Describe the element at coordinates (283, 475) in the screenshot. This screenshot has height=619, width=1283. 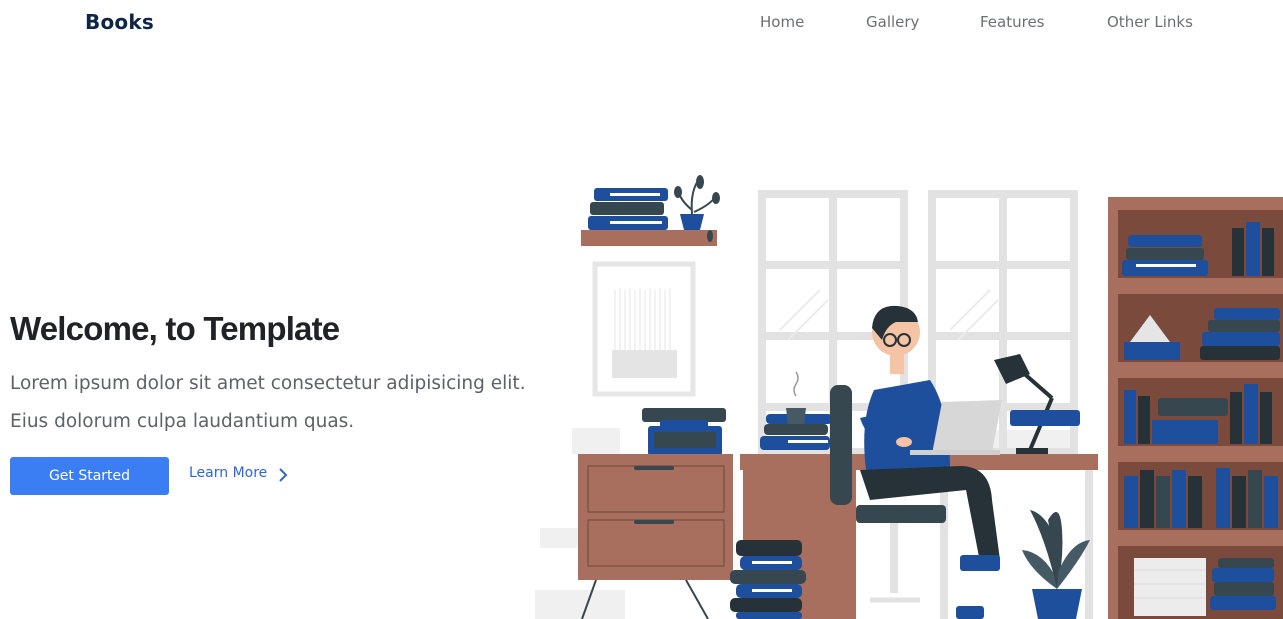
I see `chevron-right-icon` at that location.